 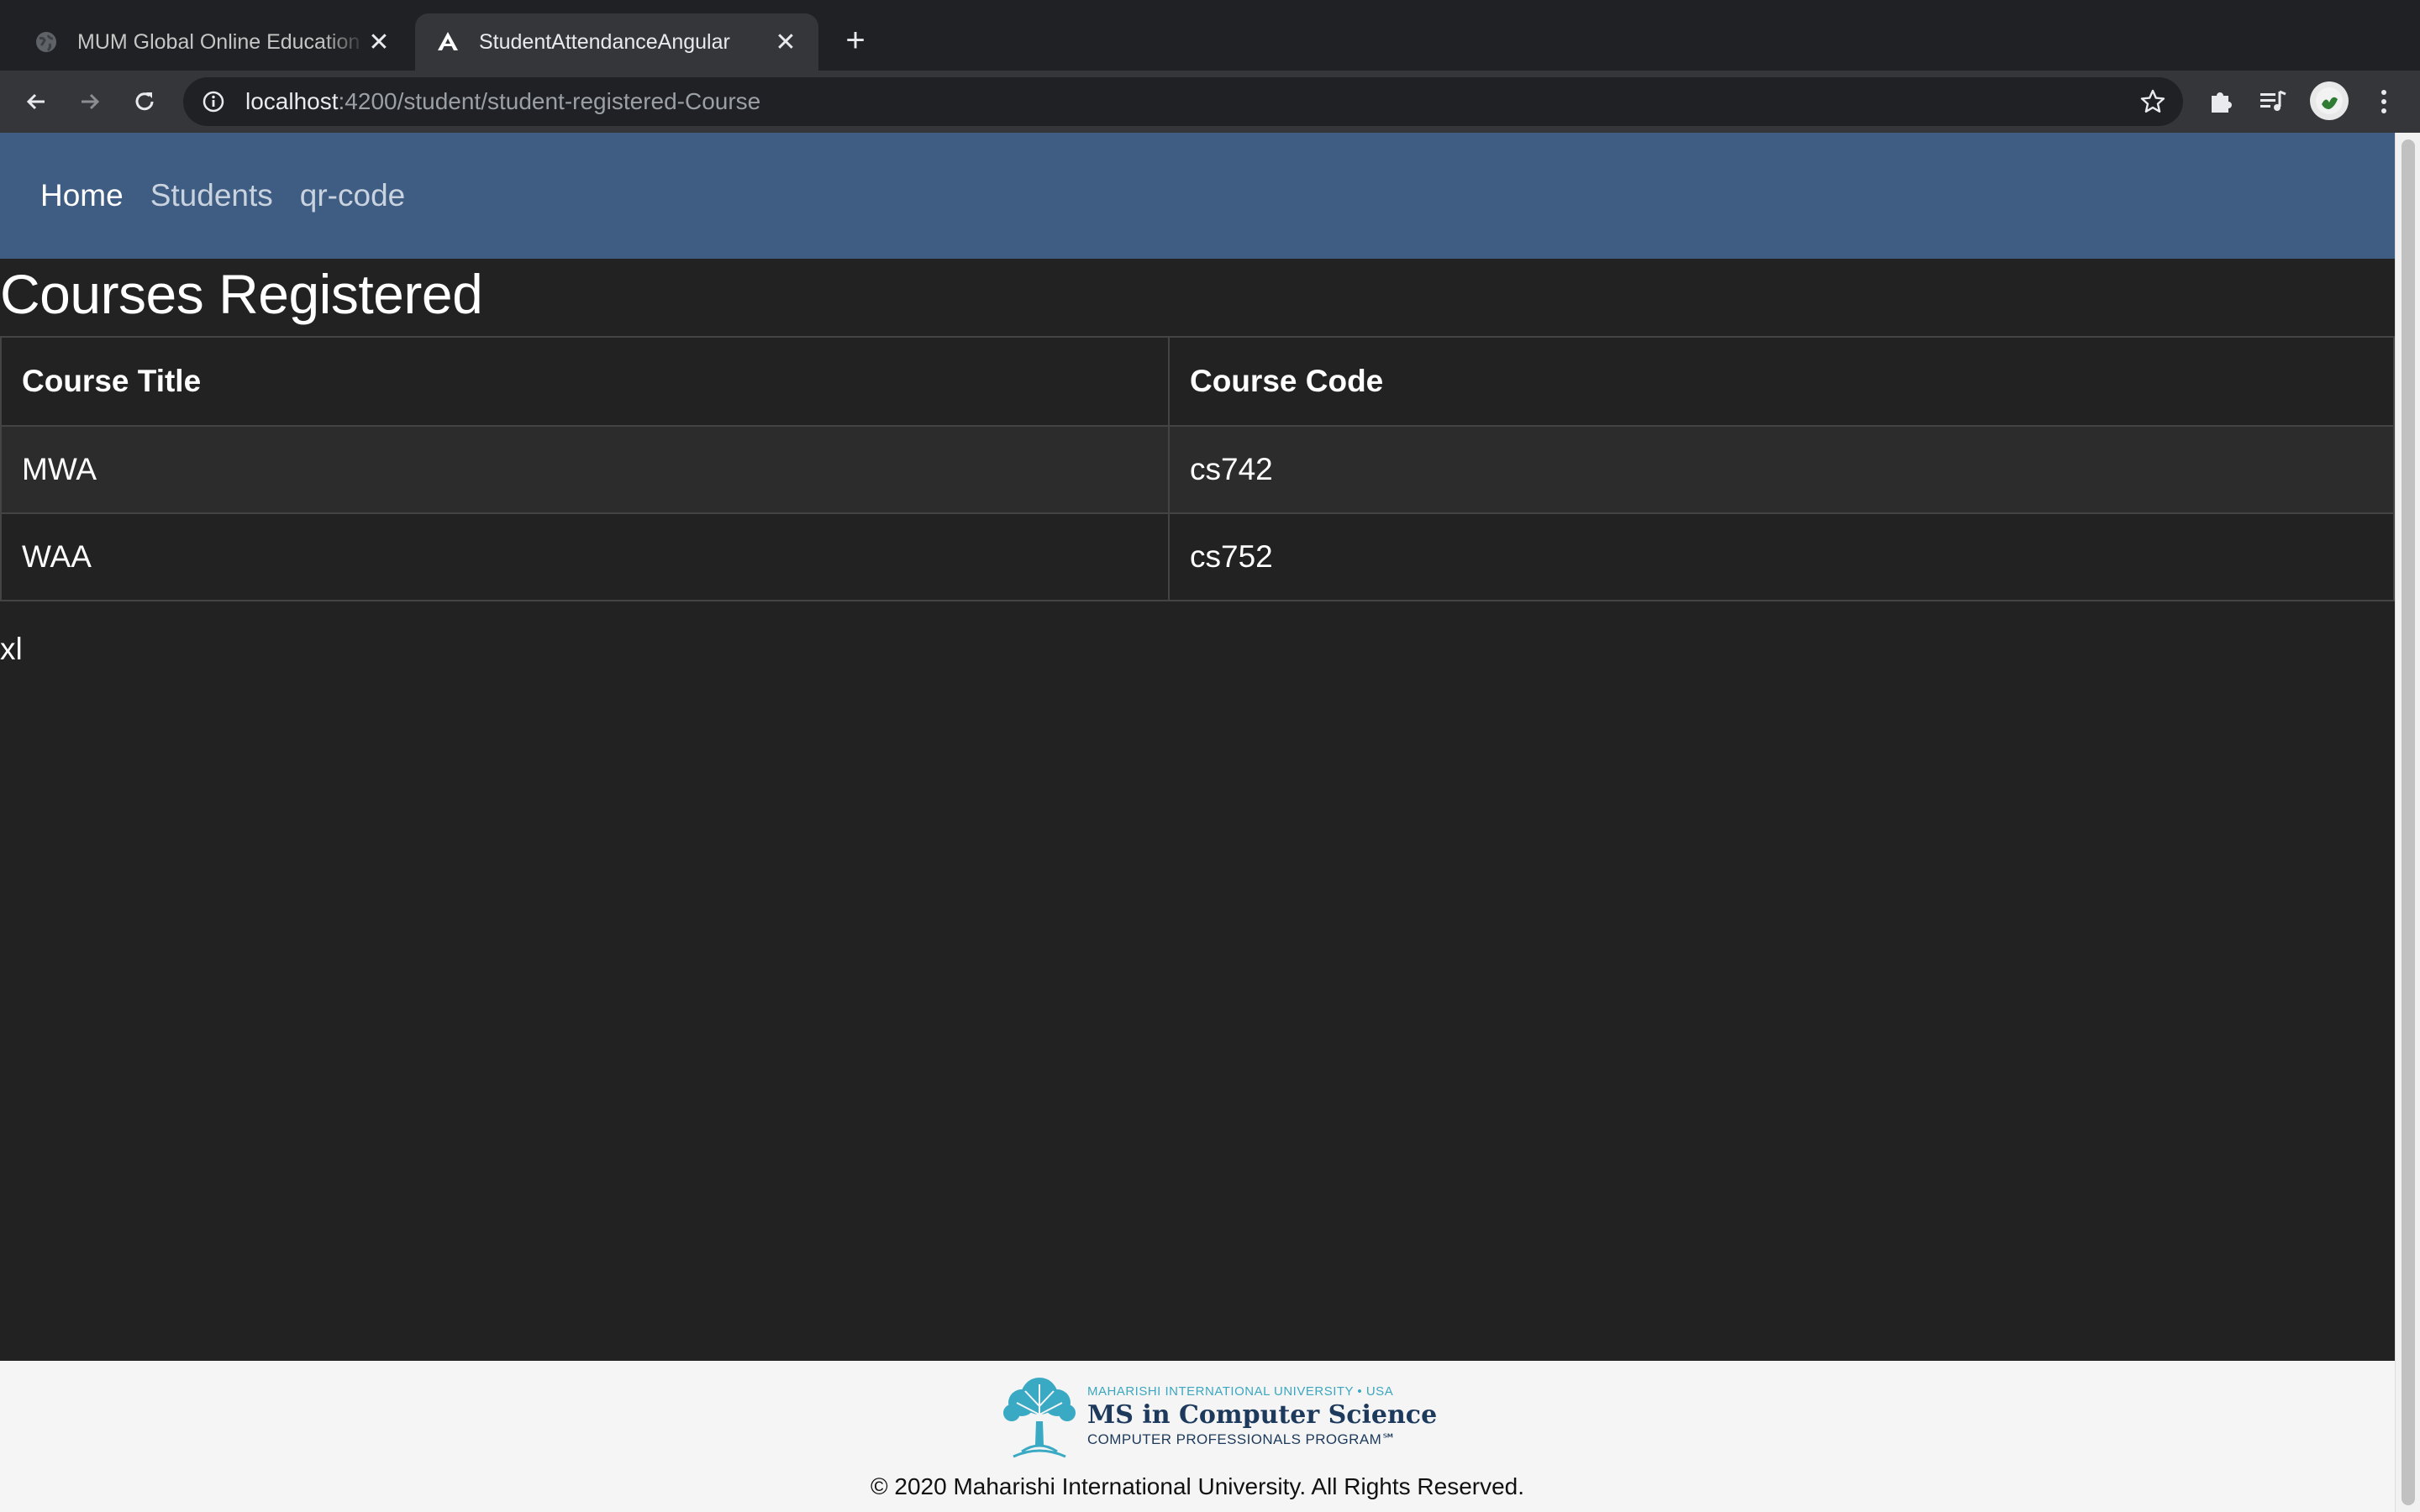 What do you see at coordinates (2221, 101) in the screenshot?
I see `extensions-puzzle-icon` at bounding box center [2221, 101].